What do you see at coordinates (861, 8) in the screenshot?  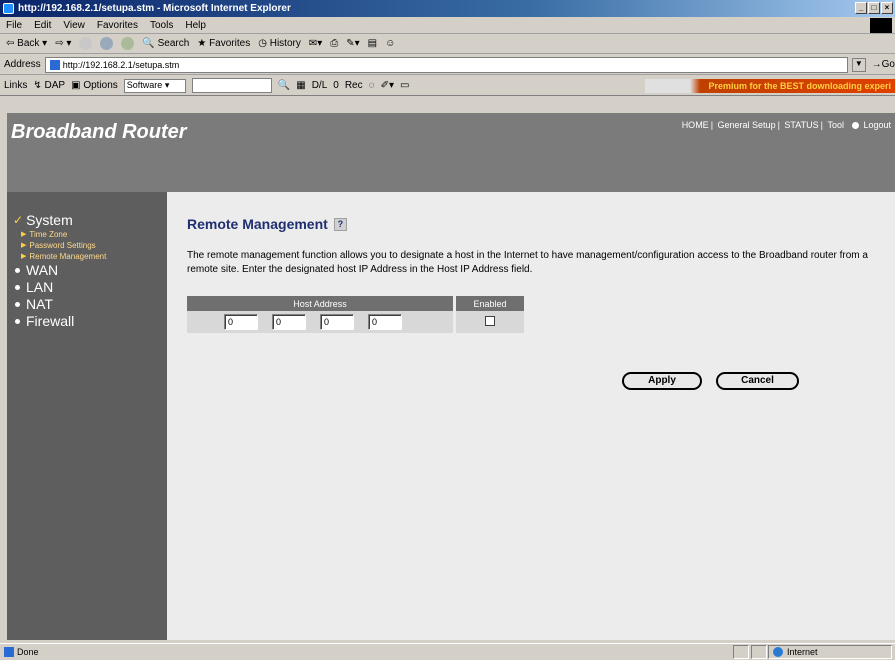 I see `minimize-icon: _` at bounding box center [861, 8].